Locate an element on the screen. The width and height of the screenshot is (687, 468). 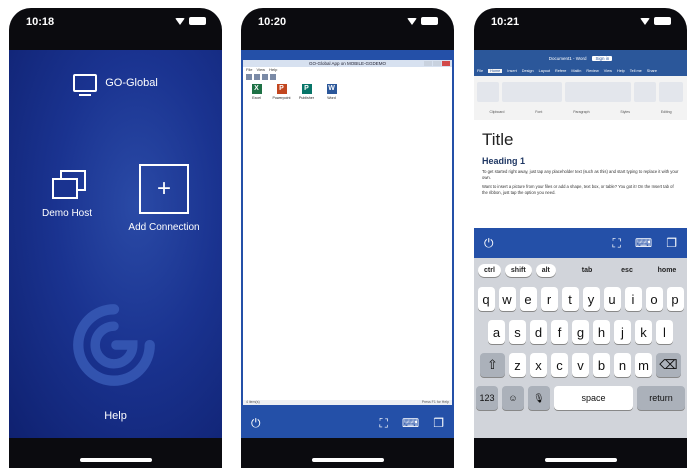
numbers-key: 123 is located at coordinates (487, 398).